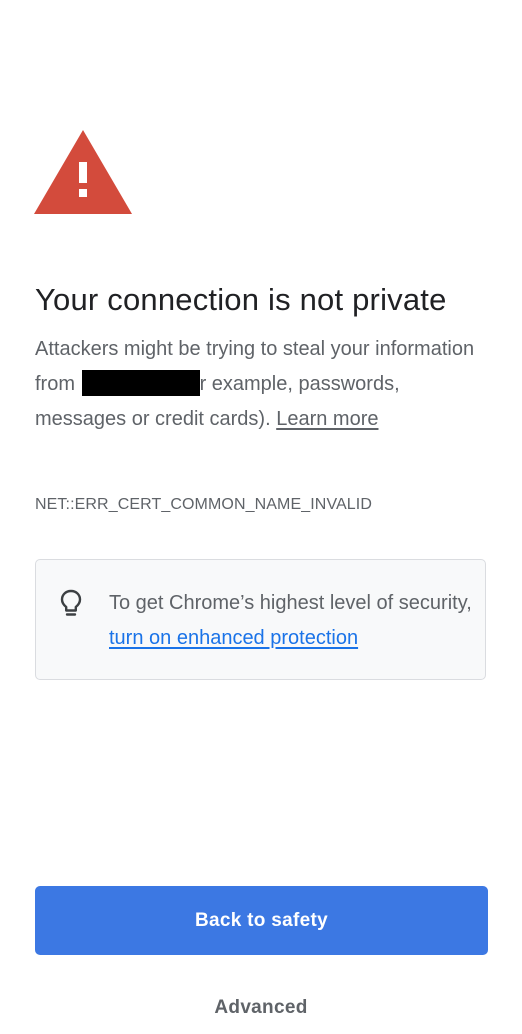 The width and height of the screenshot is (522, 1034). What do you see at coordinates (241, 299) in the screenshot?
I see `page-title: Your connection is not private` at bounding box center [241, 299].